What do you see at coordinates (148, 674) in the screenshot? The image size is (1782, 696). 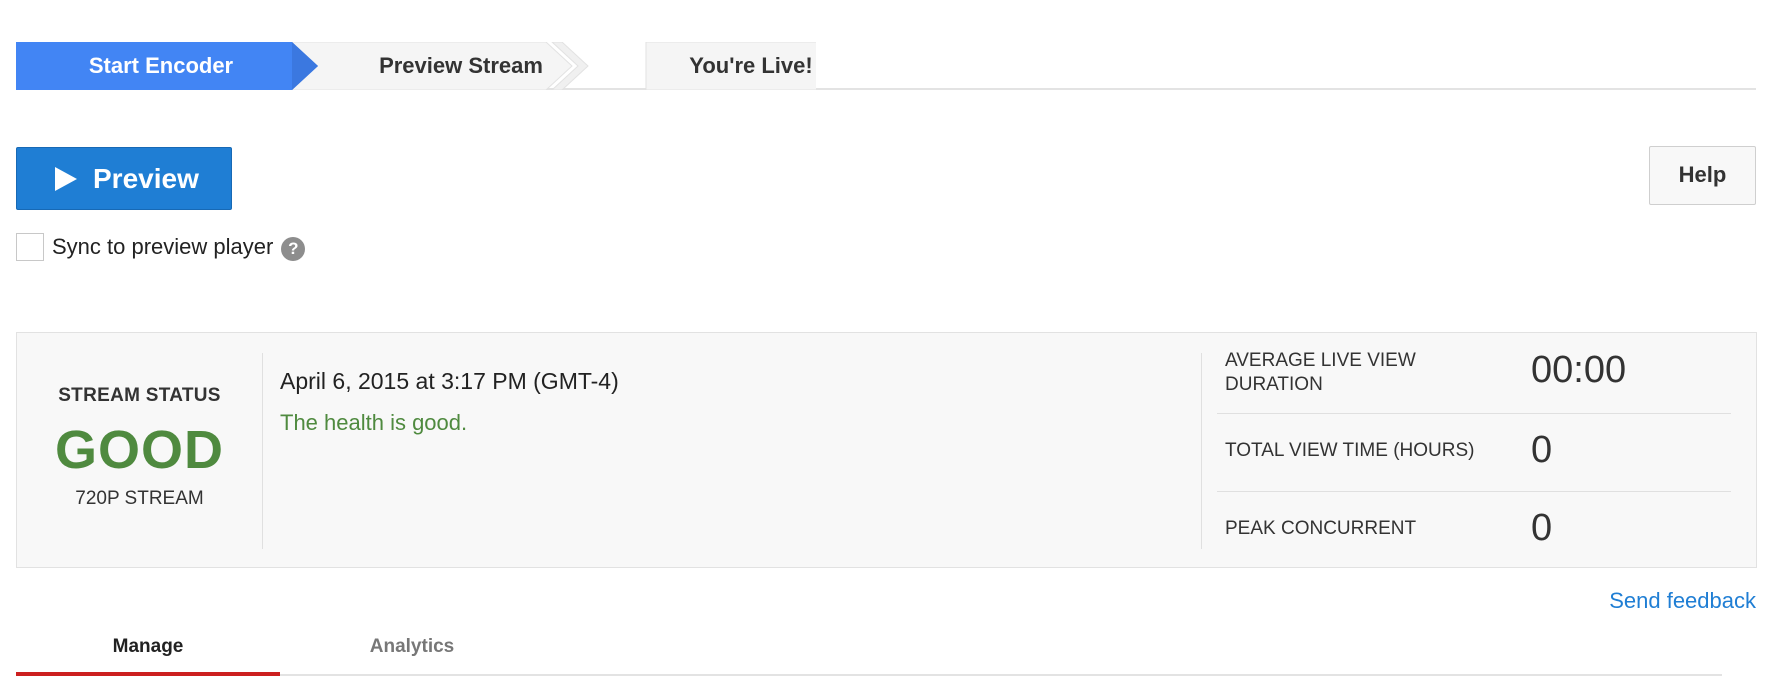 I see `active-tab-indicator` at bounding box center [148, 674].